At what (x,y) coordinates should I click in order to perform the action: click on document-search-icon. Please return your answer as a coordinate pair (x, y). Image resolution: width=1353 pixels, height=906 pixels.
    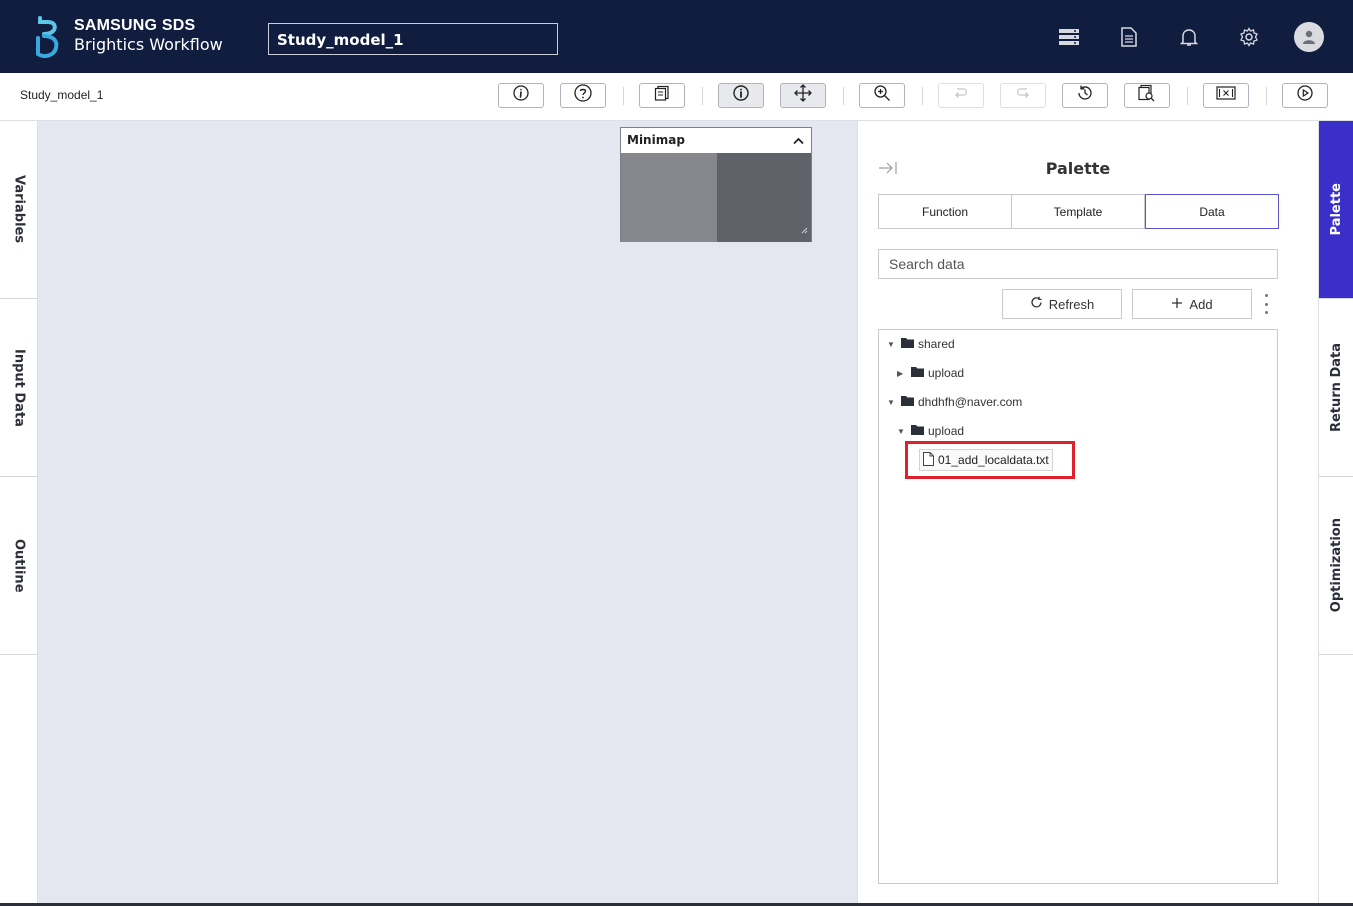
    Looking at the image, I should click on (1147, 95).